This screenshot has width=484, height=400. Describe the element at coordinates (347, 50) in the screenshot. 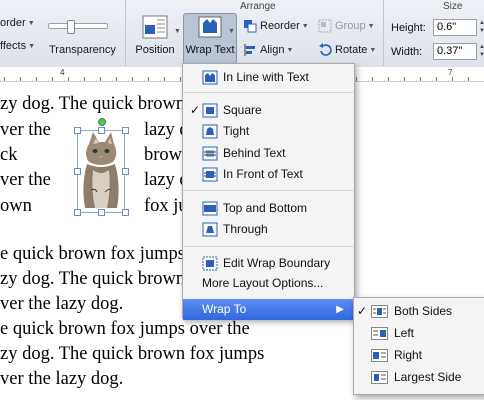

I see `rotate-button: Rotate ▼` at that location.